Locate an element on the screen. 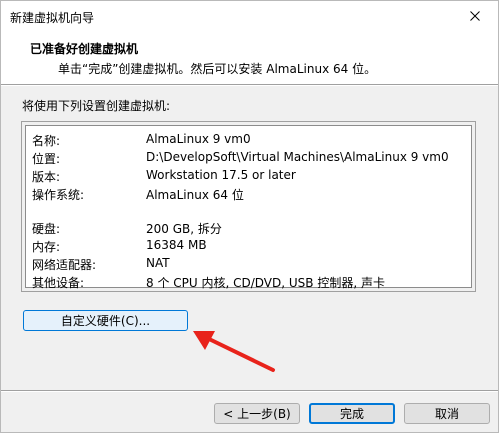  close-icon is located at coordinates (475, 16).